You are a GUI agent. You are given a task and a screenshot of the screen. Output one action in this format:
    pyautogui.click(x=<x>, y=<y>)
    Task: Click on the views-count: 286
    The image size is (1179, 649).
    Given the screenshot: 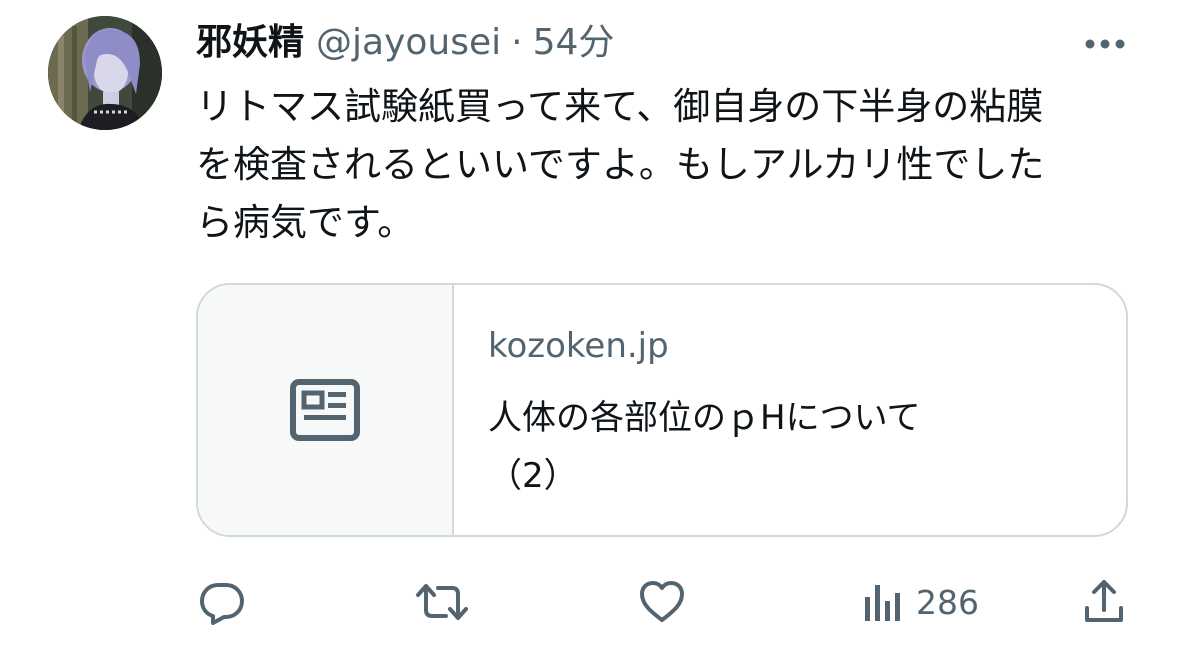 What is the action you would take?
    pyautogui.click(x=947, y=602)
    